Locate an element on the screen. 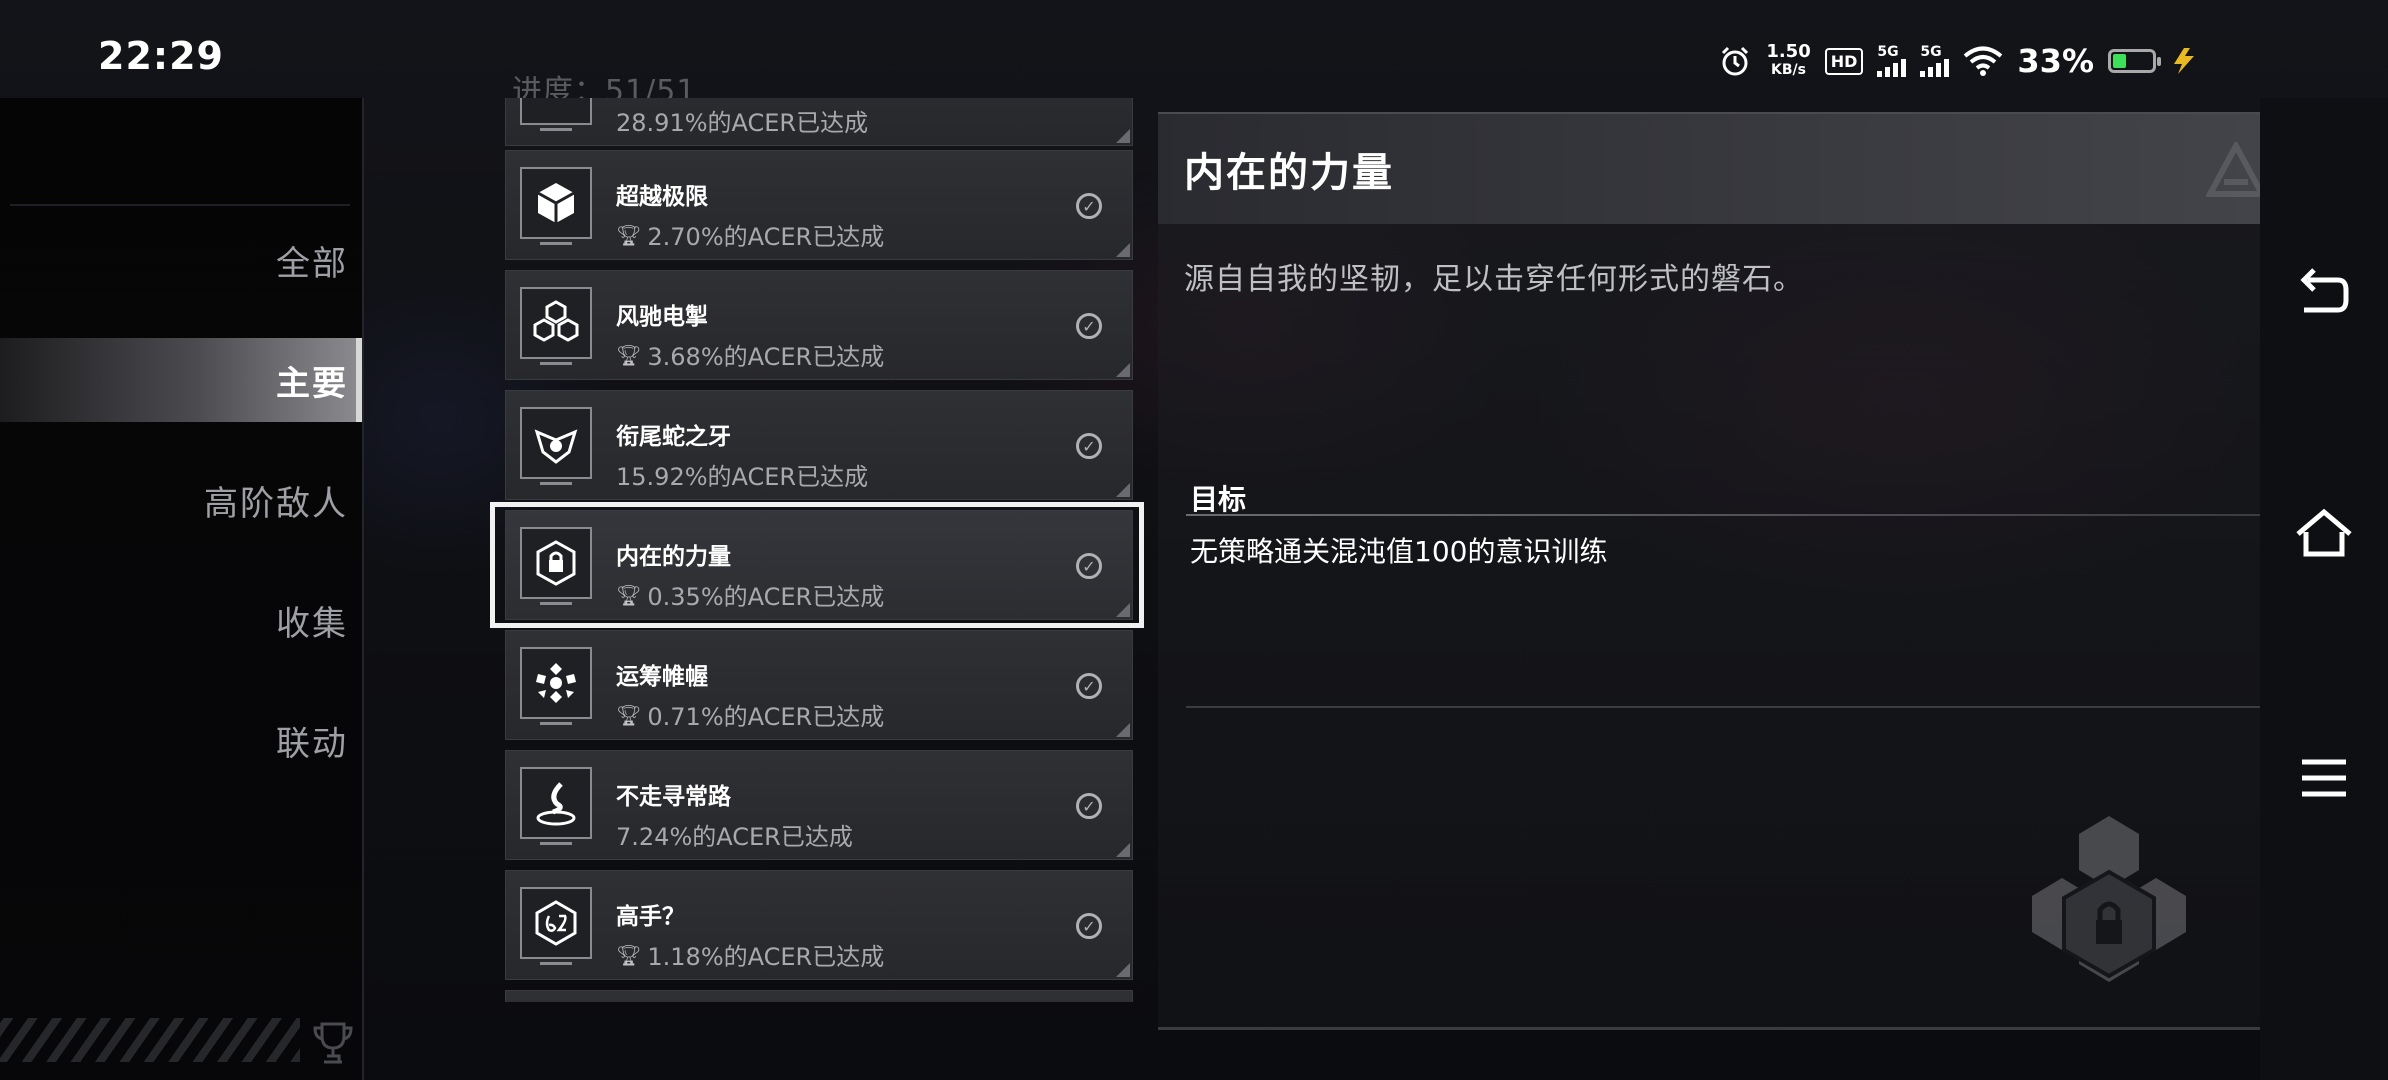 The image size is (2388, 1080). achievement-rate-text: 1.18%的ACER已达成 is located at coordinates (766, 957).